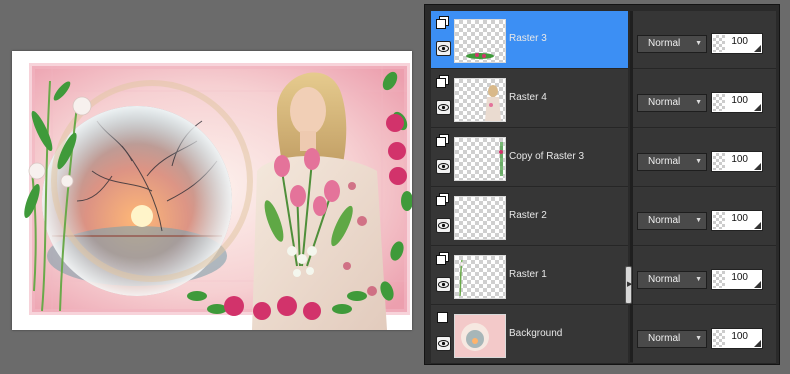 This screenshot has width=790, height=374. I want to click on layer-name: Raster 1, so click(528, 274).